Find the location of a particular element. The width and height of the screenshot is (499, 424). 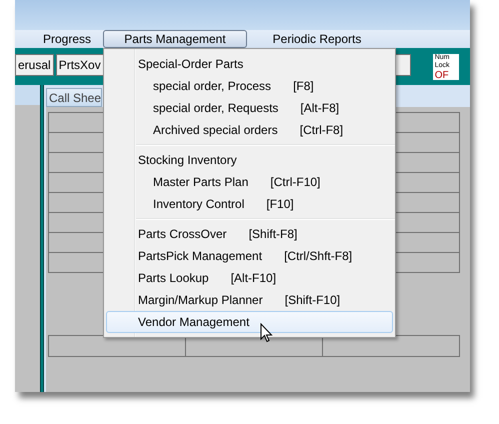

menu-item: Progress is located at coordinates (59, 39).